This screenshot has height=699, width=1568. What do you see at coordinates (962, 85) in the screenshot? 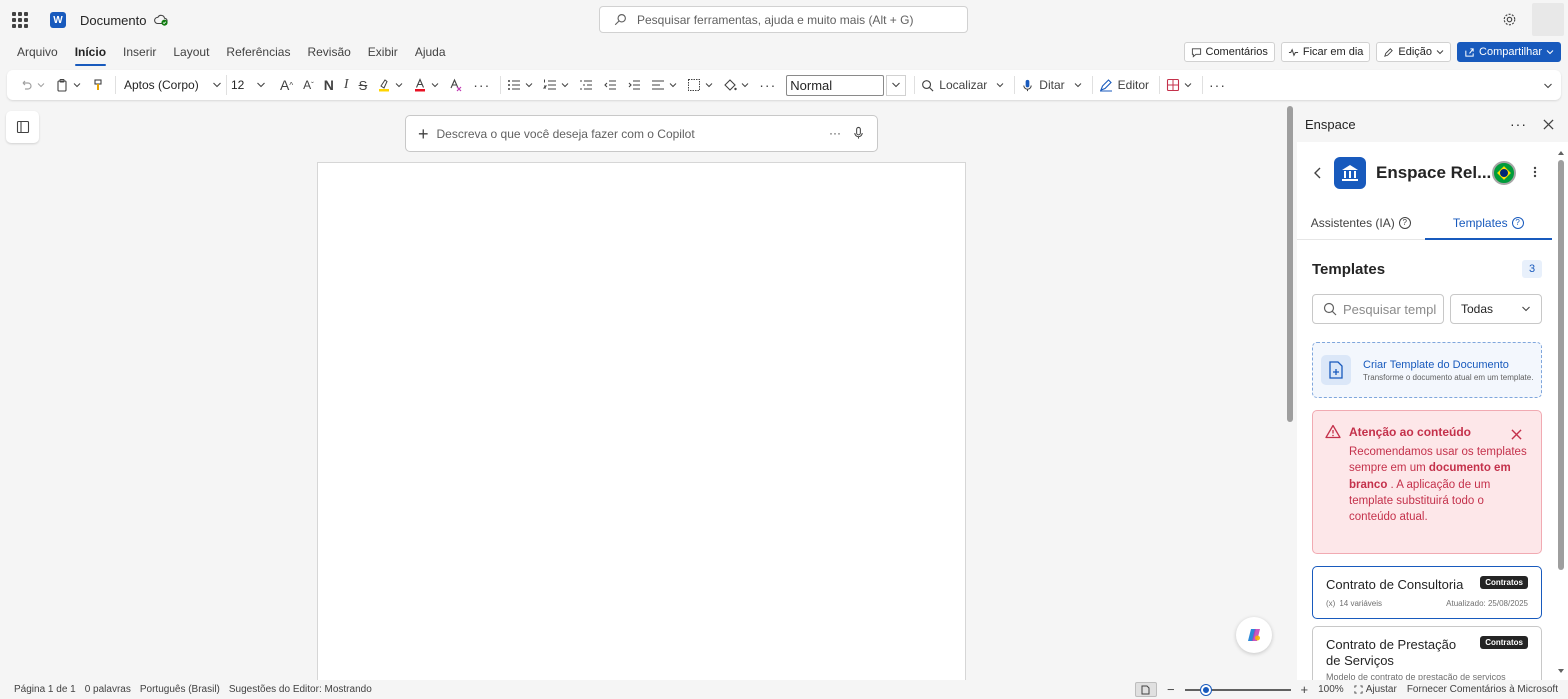
I see `find-button: Localizar` at bounding box center [962, 85].